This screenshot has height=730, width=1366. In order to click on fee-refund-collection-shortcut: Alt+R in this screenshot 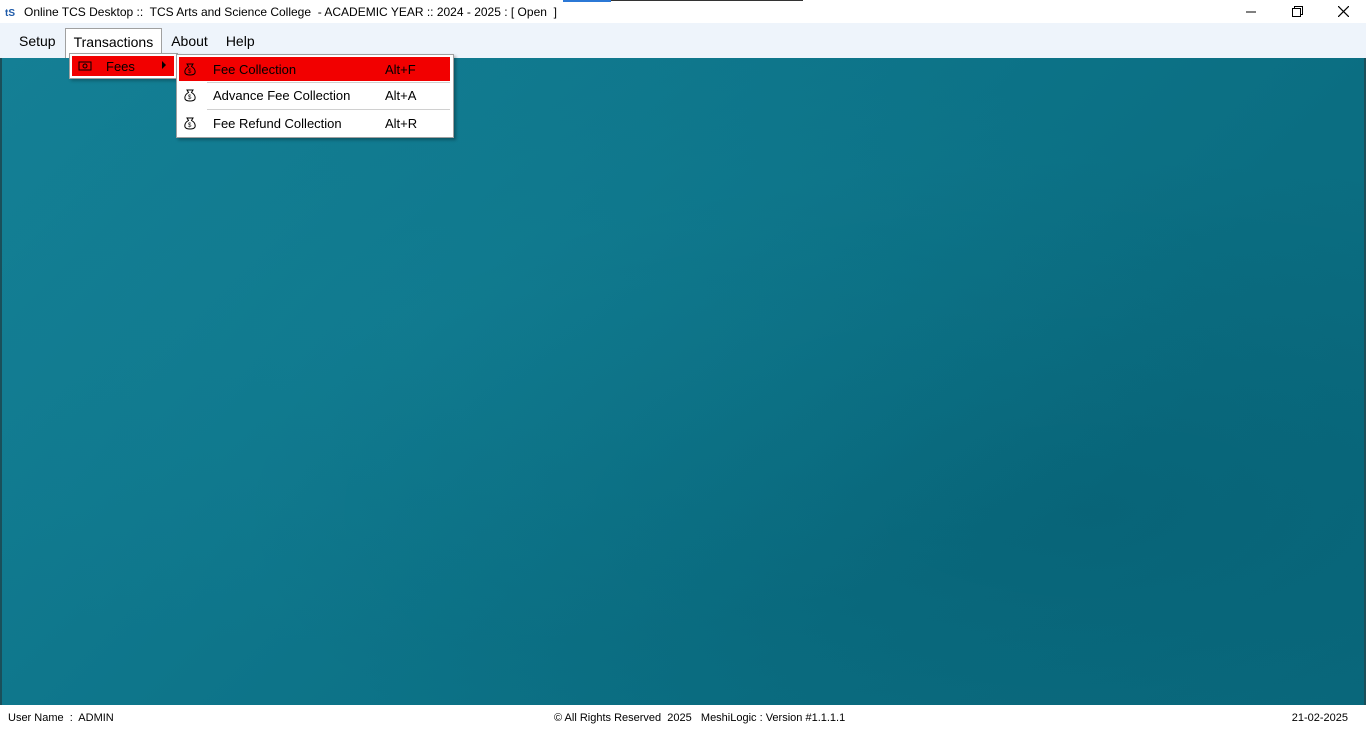, I will do `click(401, 123)`.